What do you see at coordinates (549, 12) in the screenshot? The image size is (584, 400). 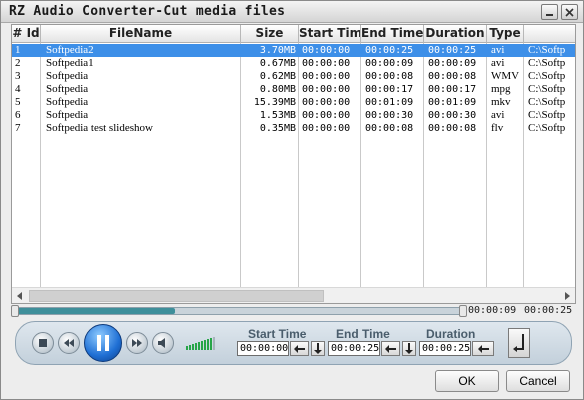 I see `minimize-button` at bounding box center [549, 12].